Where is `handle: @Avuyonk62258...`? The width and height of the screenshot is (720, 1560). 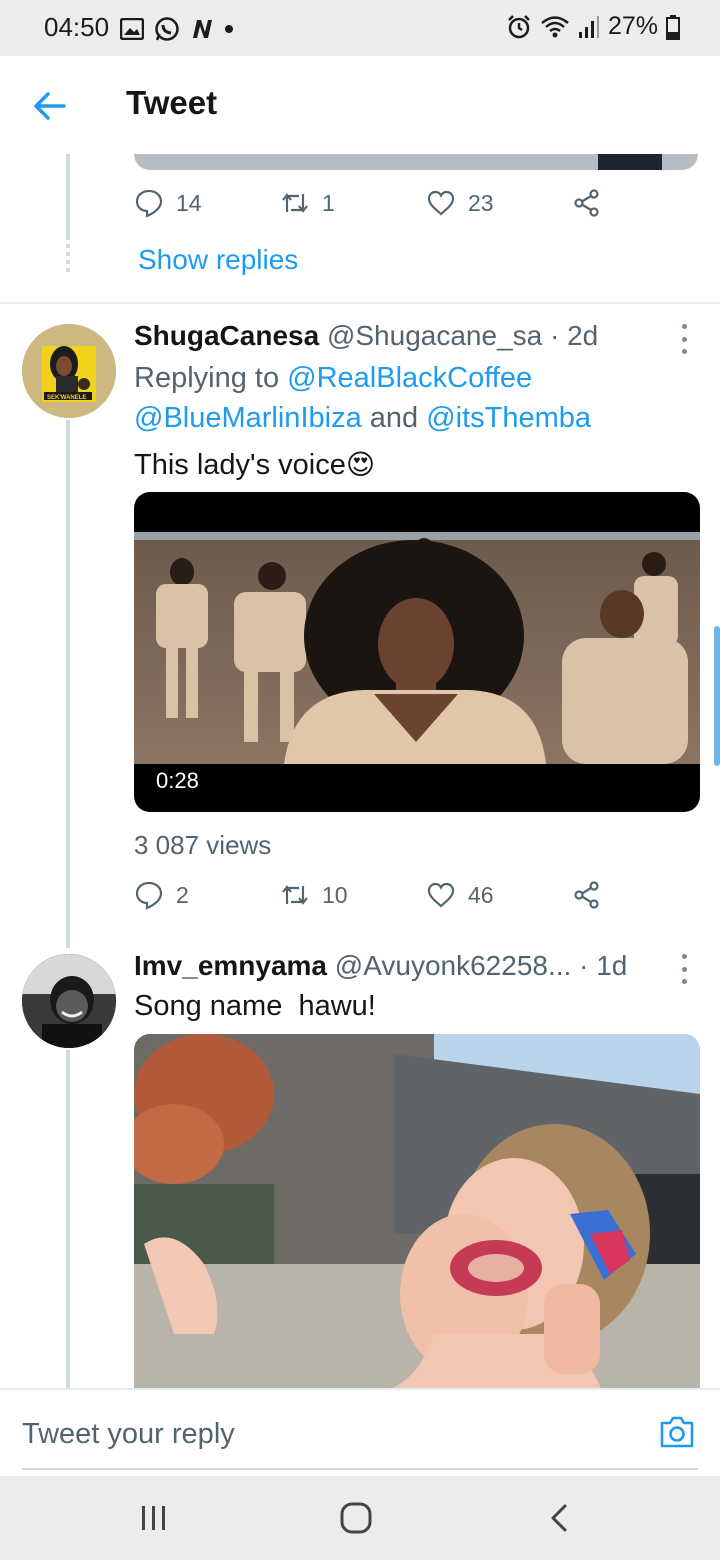
handle: @Avuyonk62258... is located at coordinates (453, 965).